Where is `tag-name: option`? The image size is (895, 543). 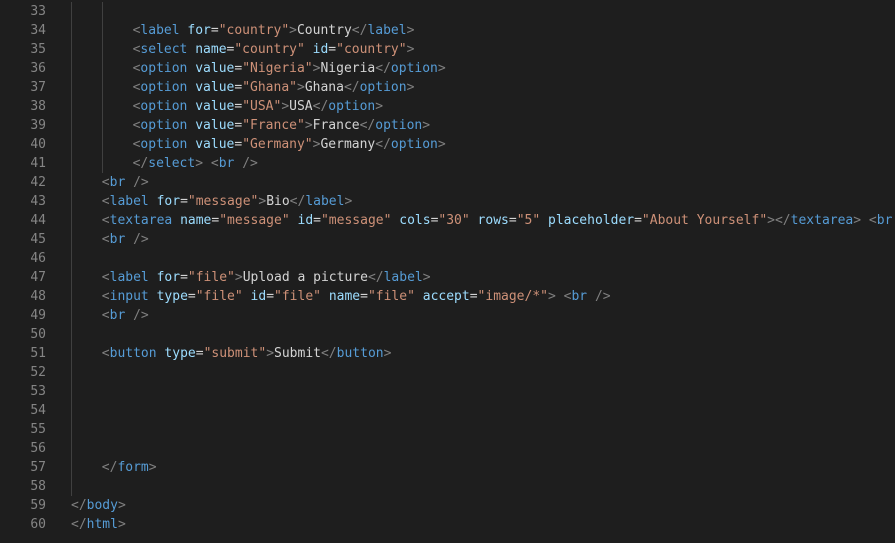
tag-name: option is located at coordinates (164, 144).